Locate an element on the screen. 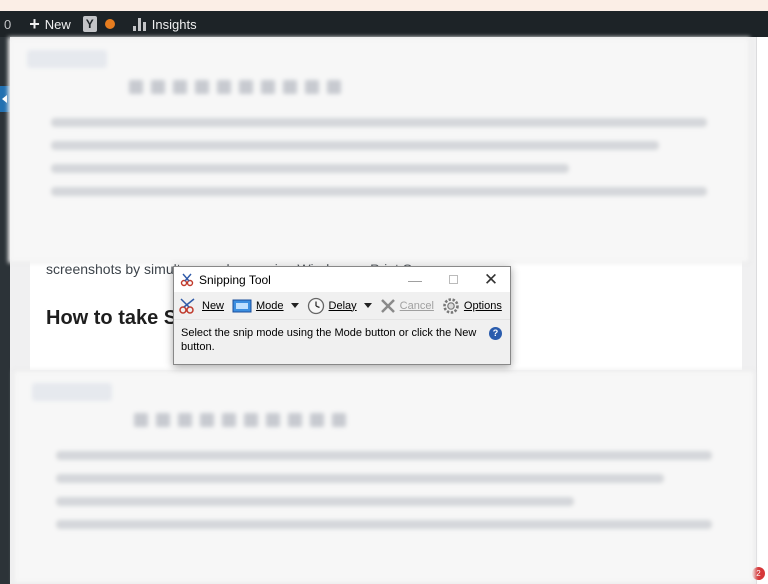 This screenshot has height=584, width=768. gear-icon is located at coordinates (451, 305).